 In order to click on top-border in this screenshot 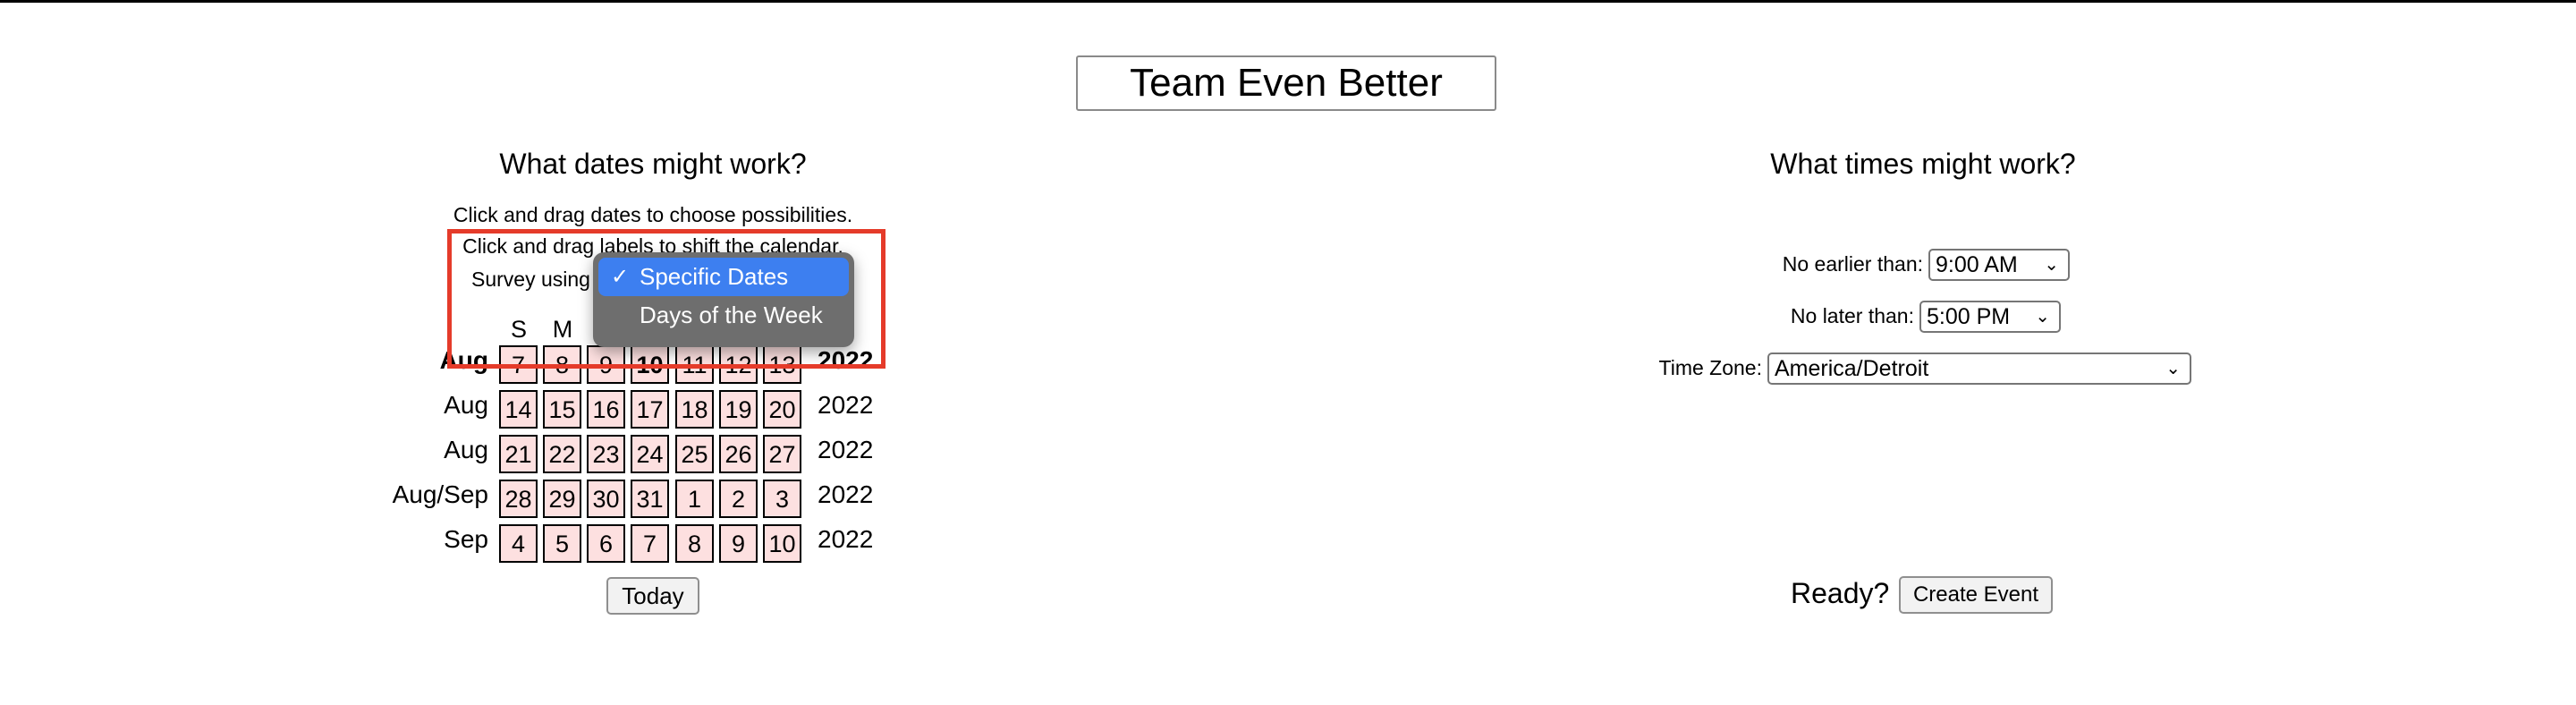, I will do `click(1288, 1)`.